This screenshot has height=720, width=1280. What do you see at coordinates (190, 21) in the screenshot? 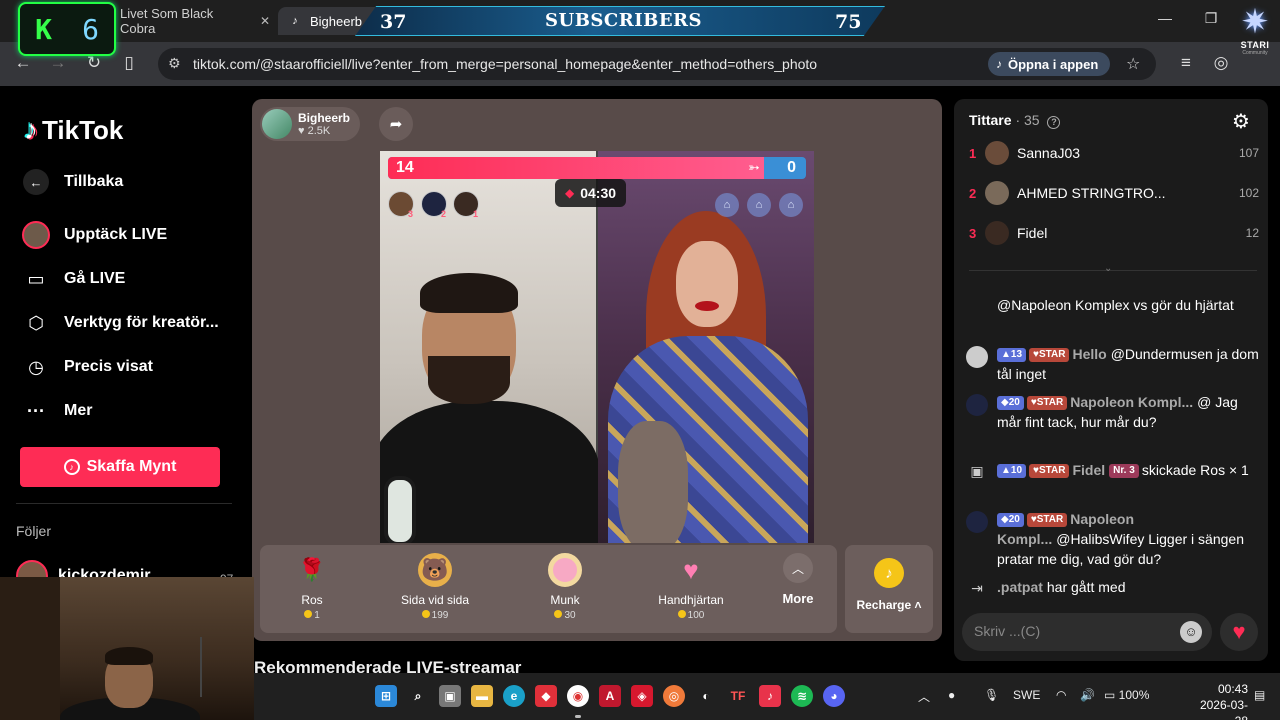
I see `tab-livet-som-black-cobra: Livet Som Black Cobra ✕` at bounding box center [190, 21].